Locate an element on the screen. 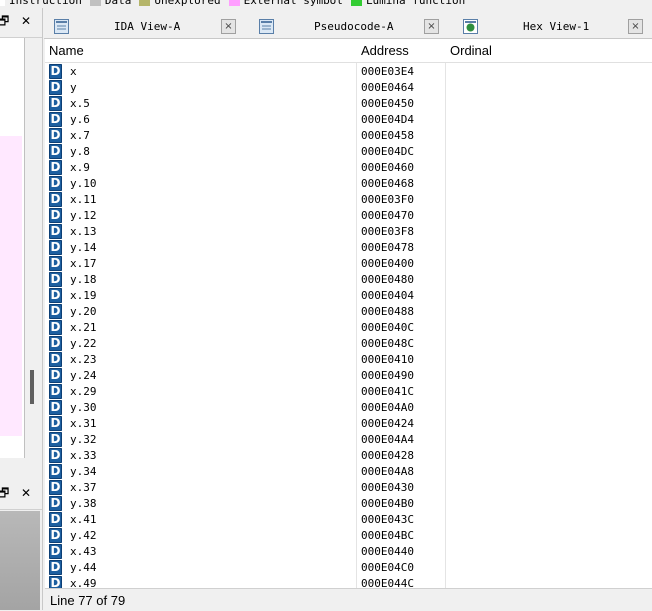 This screenshot has width=652, height=611. table-row: Dy 000E0464 is located at coordinates (348, 87).